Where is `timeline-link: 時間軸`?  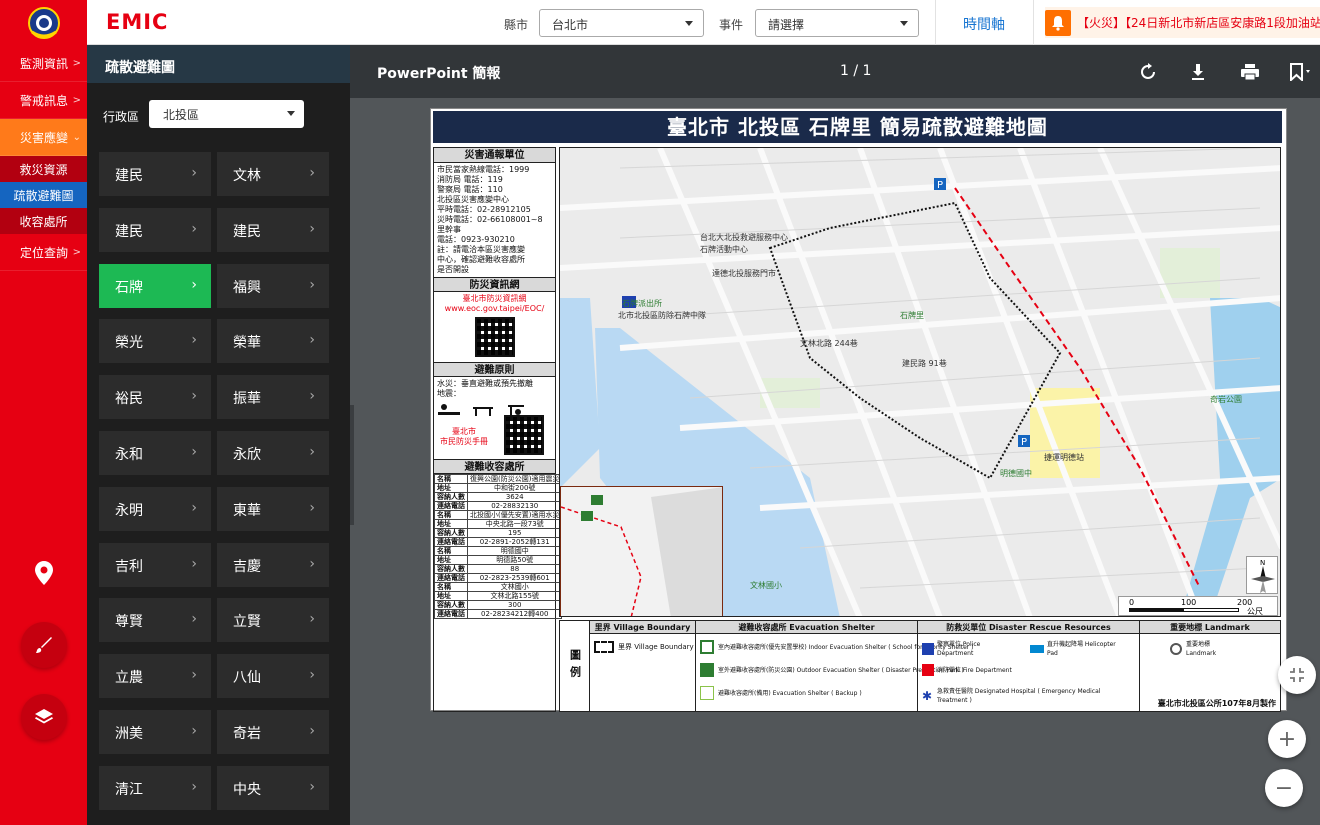
timeline-link: 時間軸 is located at coordinates (984, 24).